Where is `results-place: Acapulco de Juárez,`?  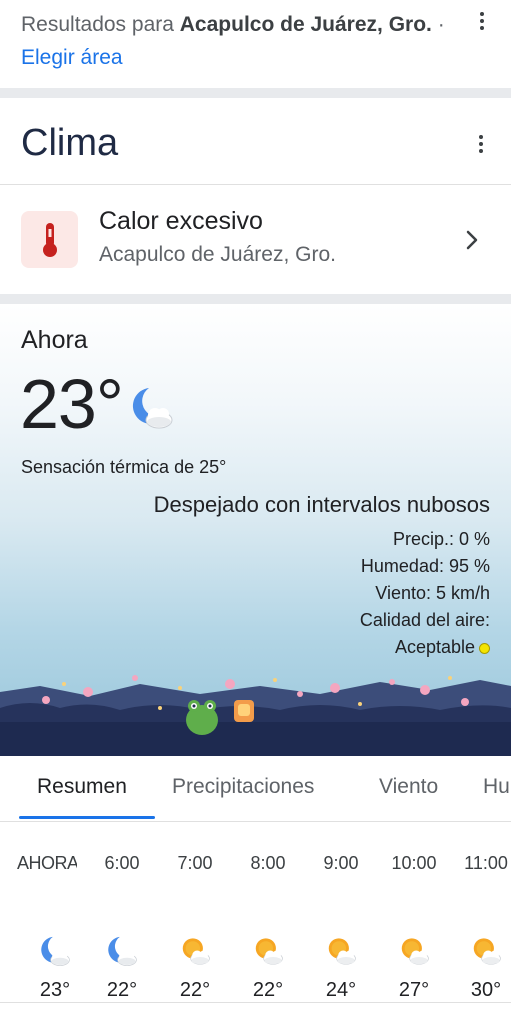
results-place: Acapulco de Juárez, is located at coordinates (281, 24).